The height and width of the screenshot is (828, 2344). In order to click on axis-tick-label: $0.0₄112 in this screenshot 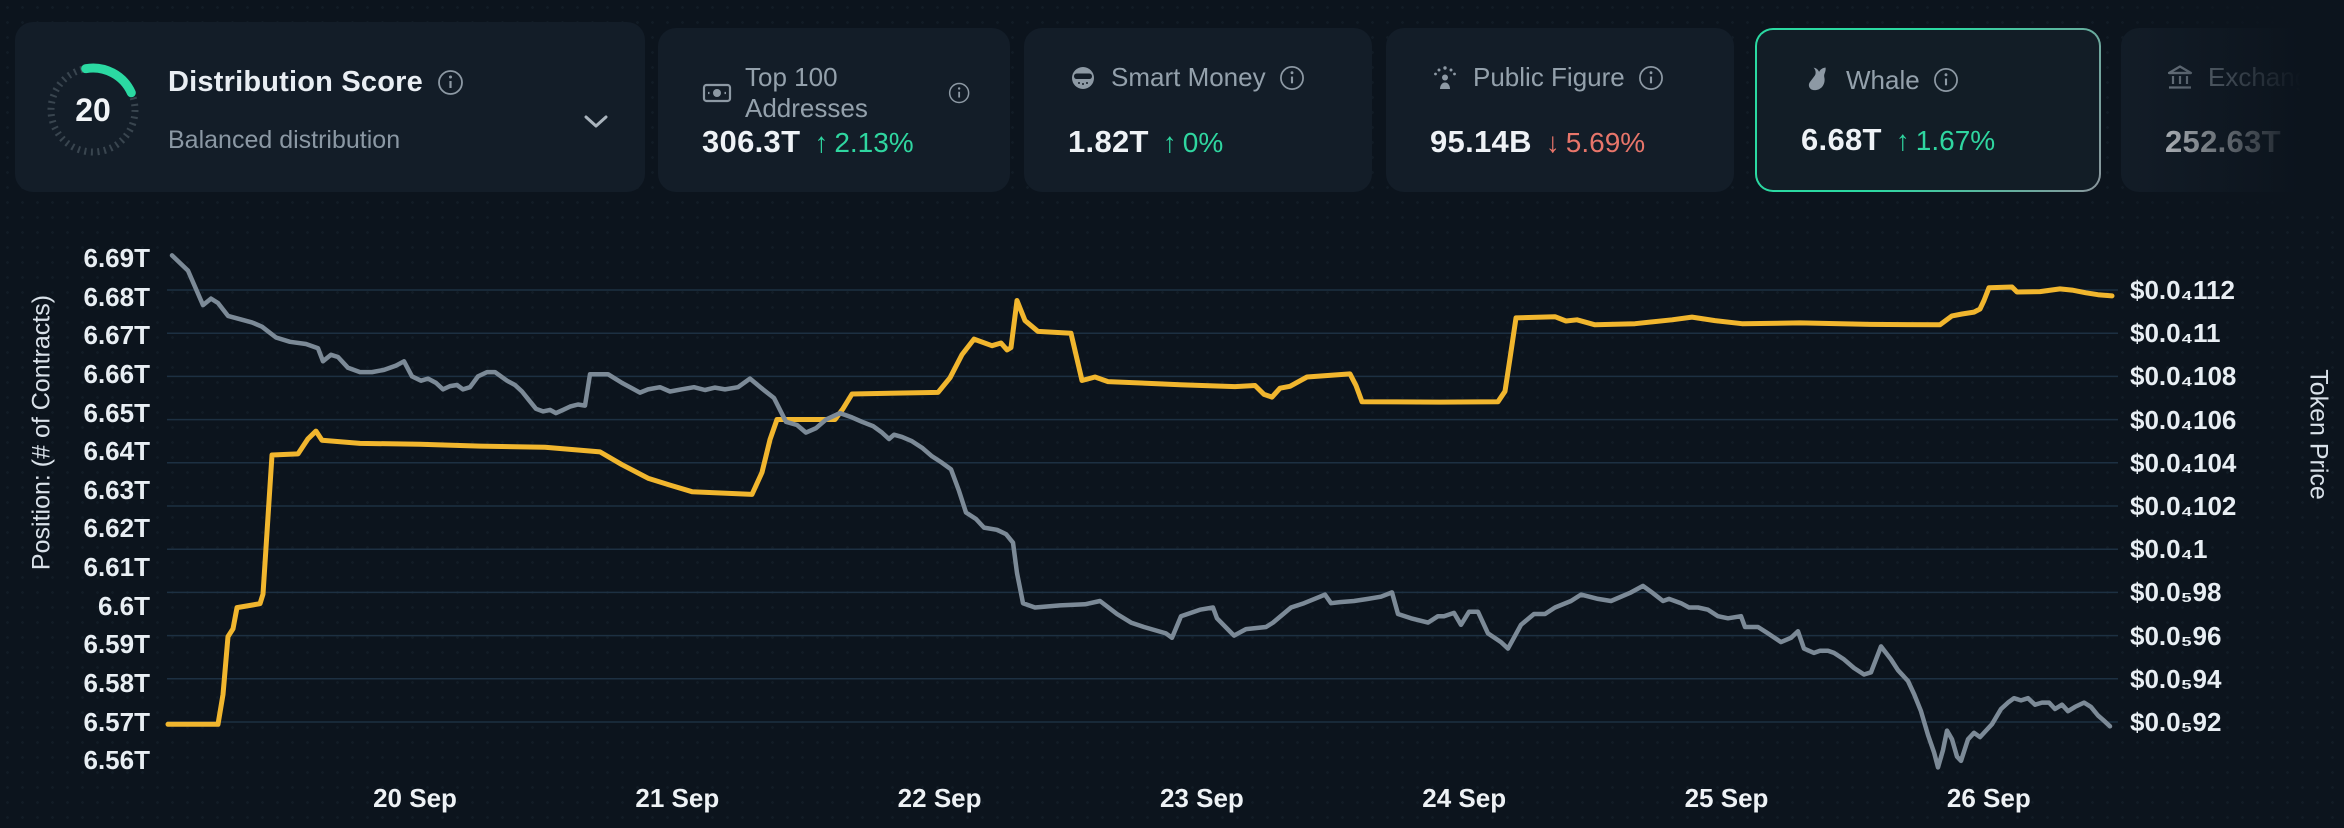, I will do `click(2182, 290)`.